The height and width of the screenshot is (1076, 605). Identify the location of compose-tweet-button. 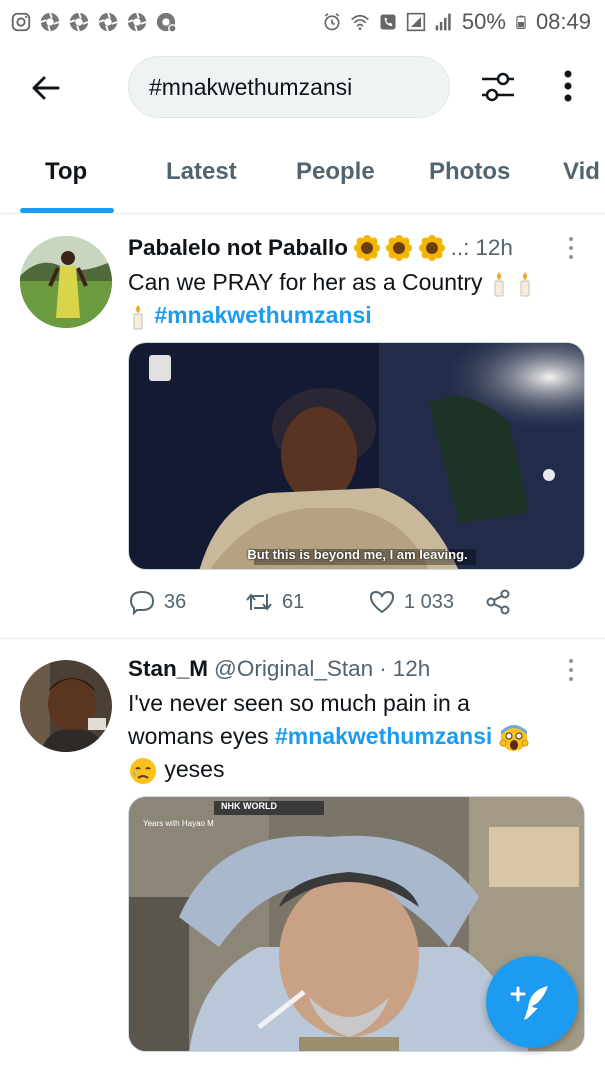
(532, 1002).